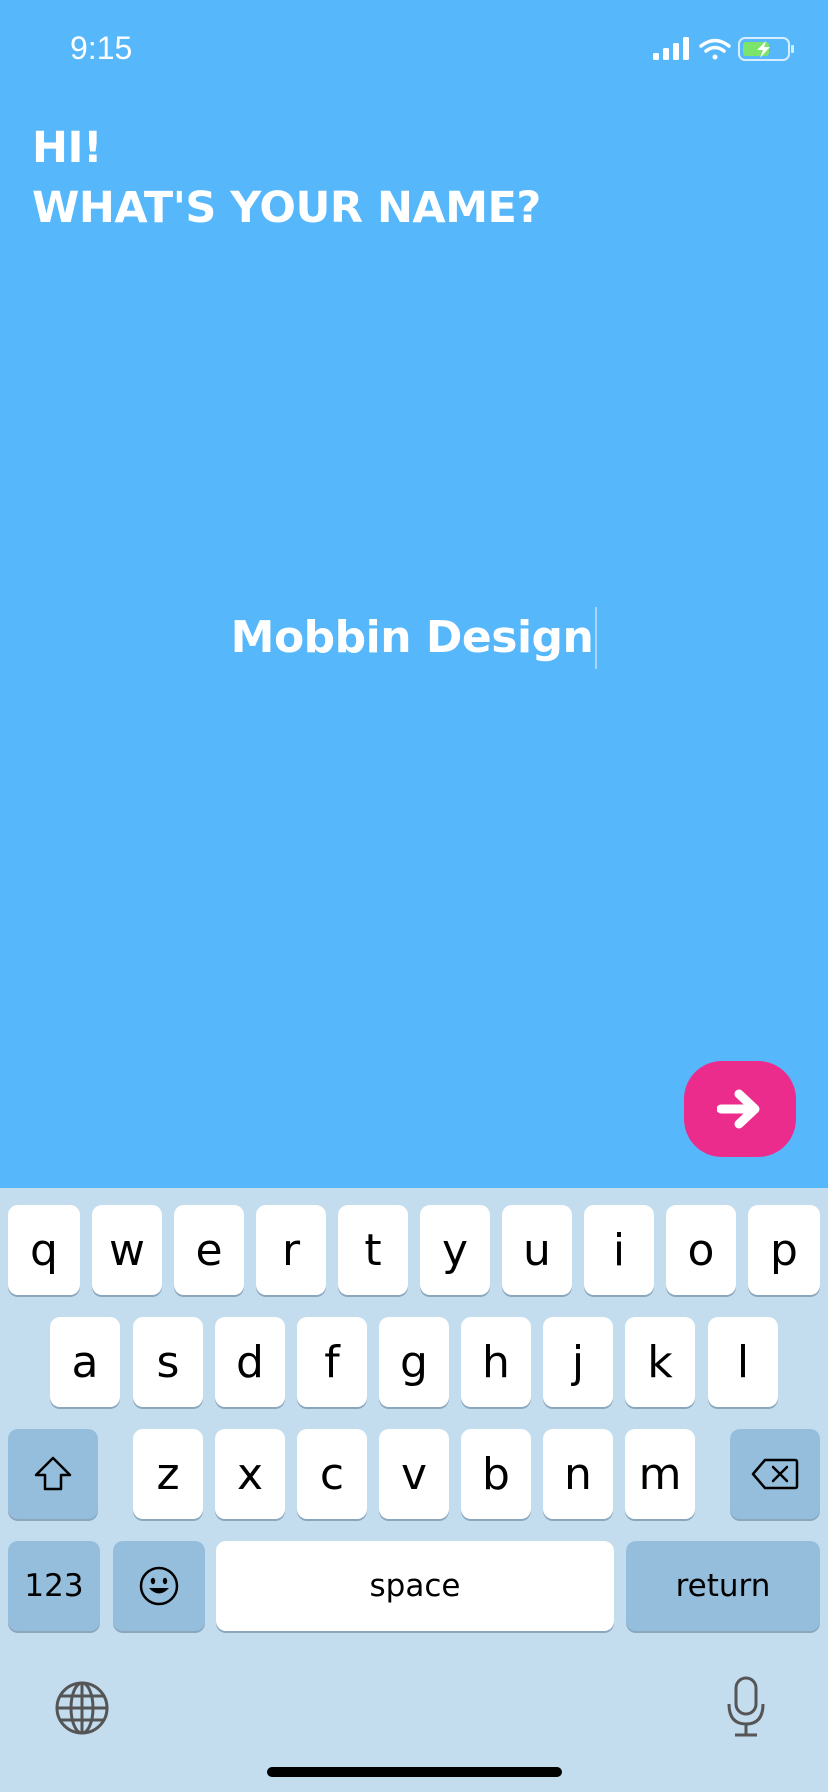  What do you see at coordinates (414, 1474) in the screenshot?
I see `key-v: v` at bounding box center [414, 1474].